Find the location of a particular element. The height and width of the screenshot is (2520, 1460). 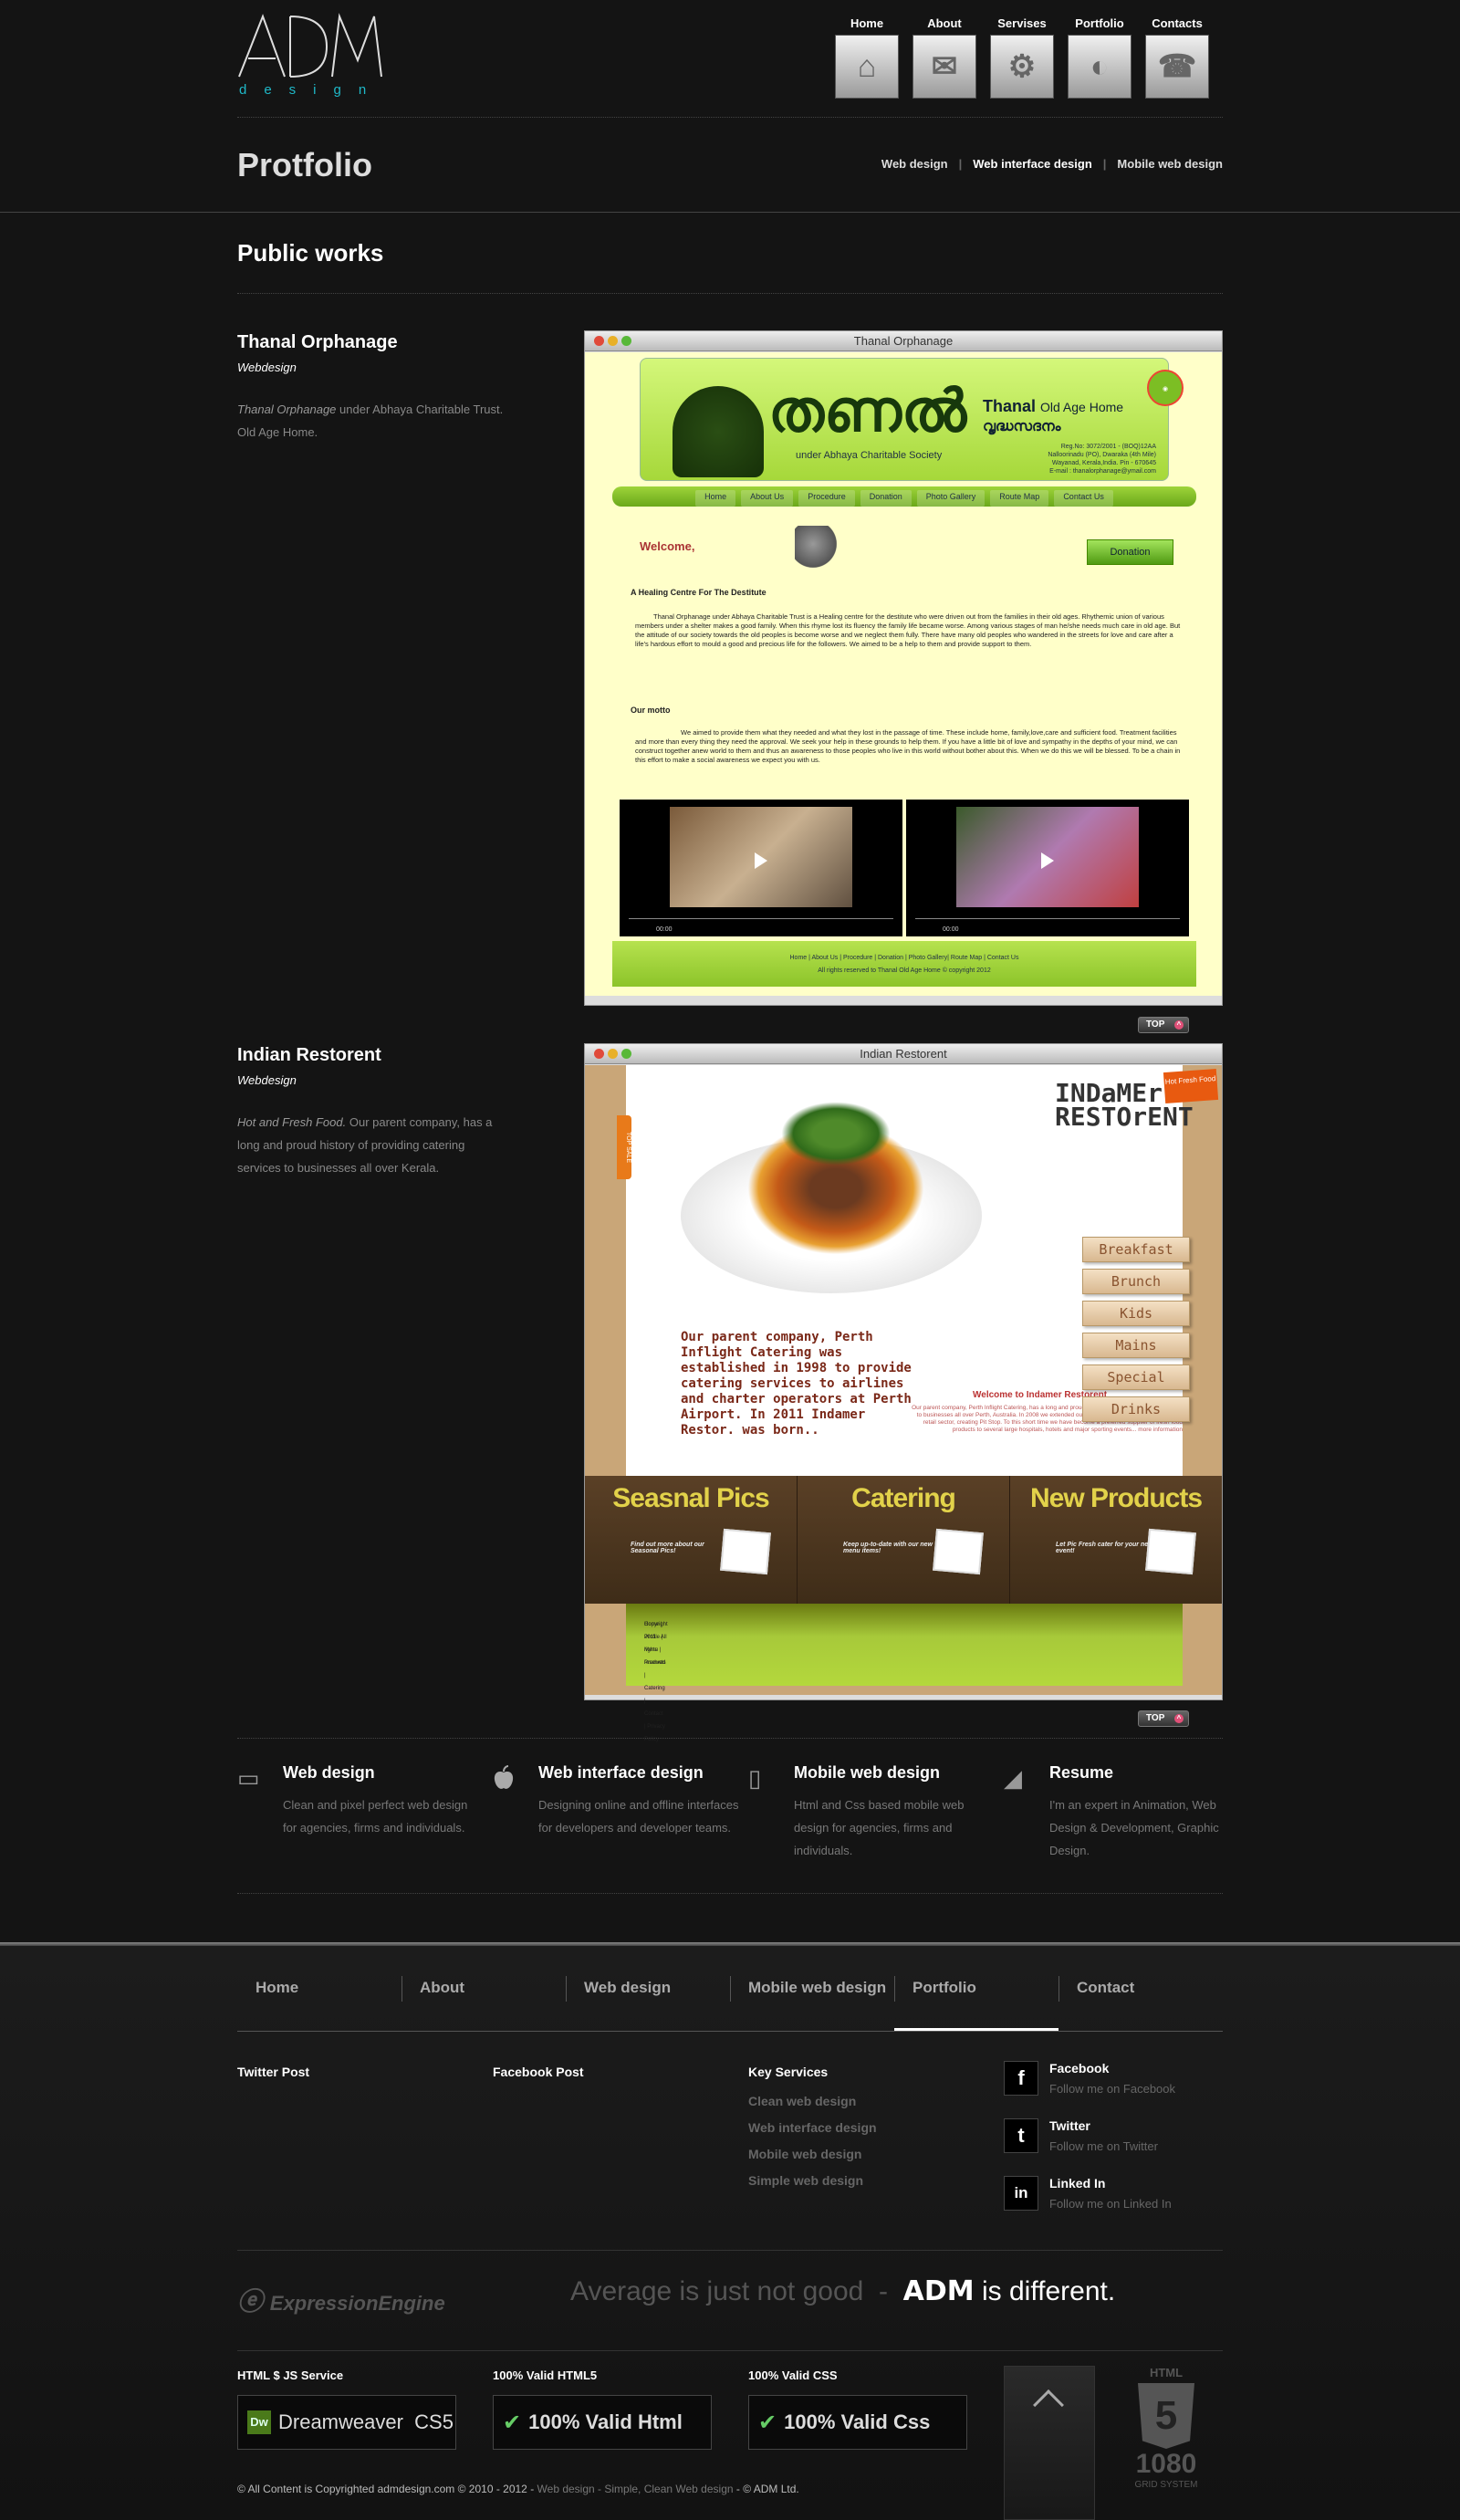

key-service-link: Mobile web design is located at coordinates (871, 2154).